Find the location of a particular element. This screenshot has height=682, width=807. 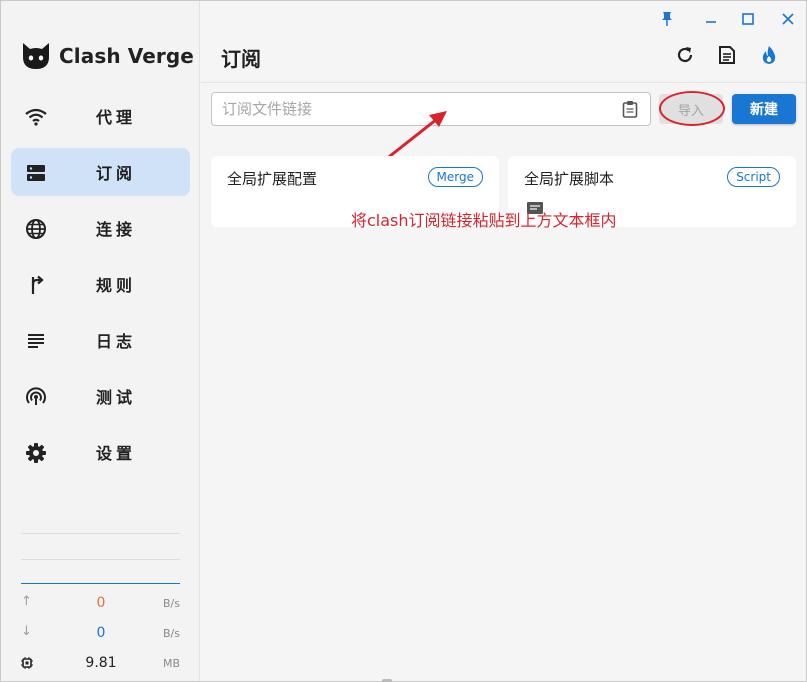

app-logo: Clash Verge is located at coordinates (107, 56).